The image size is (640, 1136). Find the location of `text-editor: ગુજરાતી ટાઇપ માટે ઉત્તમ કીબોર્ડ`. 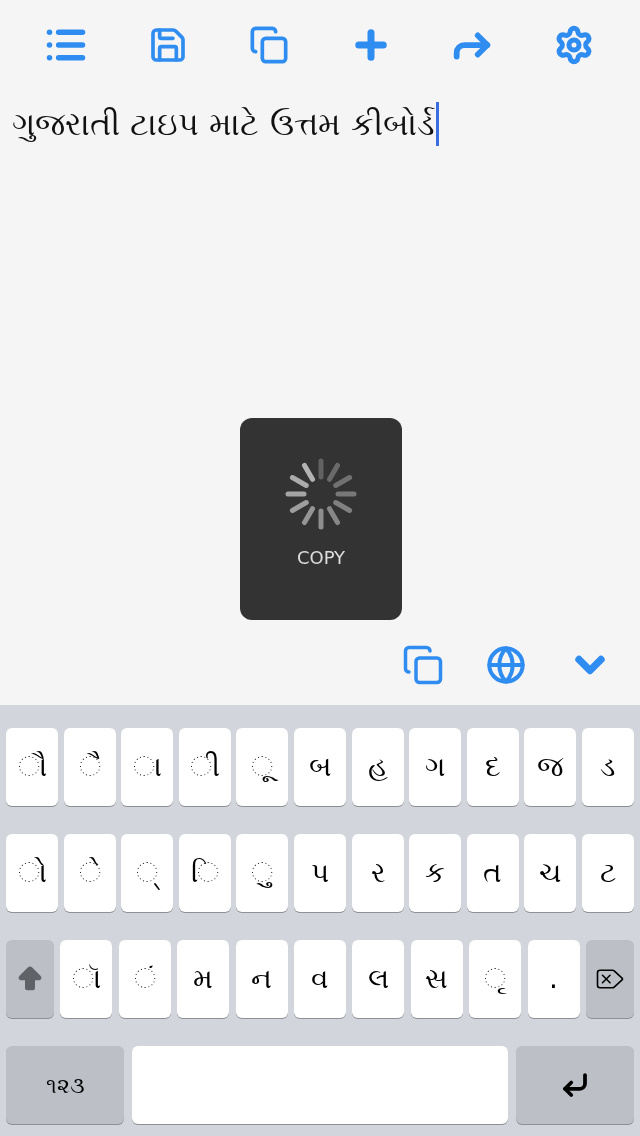

text-editor: ગુજરાતી ટાઇપ માટે ઉત્તમ કીબોર્ડ is located at coordinates (320, 124).